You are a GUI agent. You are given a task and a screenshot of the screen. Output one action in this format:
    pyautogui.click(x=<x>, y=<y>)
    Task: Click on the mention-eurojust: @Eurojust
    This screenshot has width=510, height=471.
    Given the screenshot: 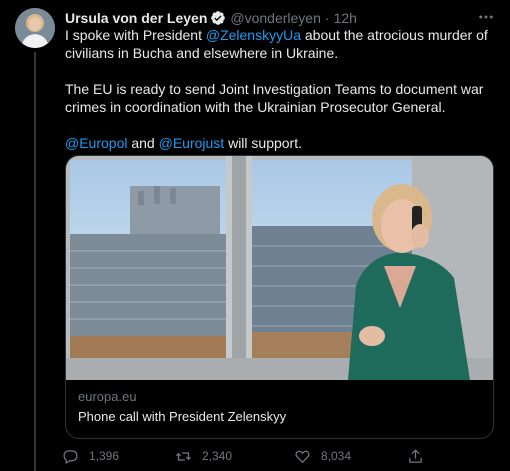 What is the action you would take?
    pyautogui.click(x=192, y=143)
    